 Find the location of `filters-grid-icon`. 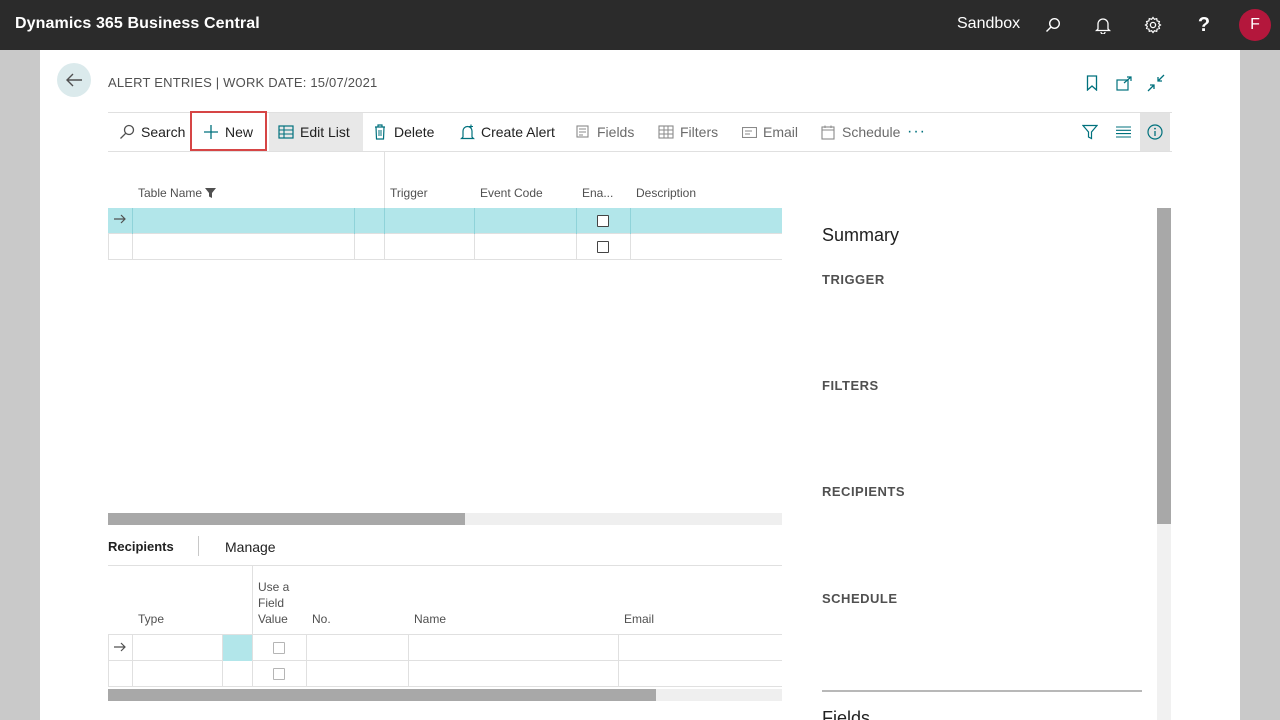

filters-grid-icon is located at coordinates (666, 132).